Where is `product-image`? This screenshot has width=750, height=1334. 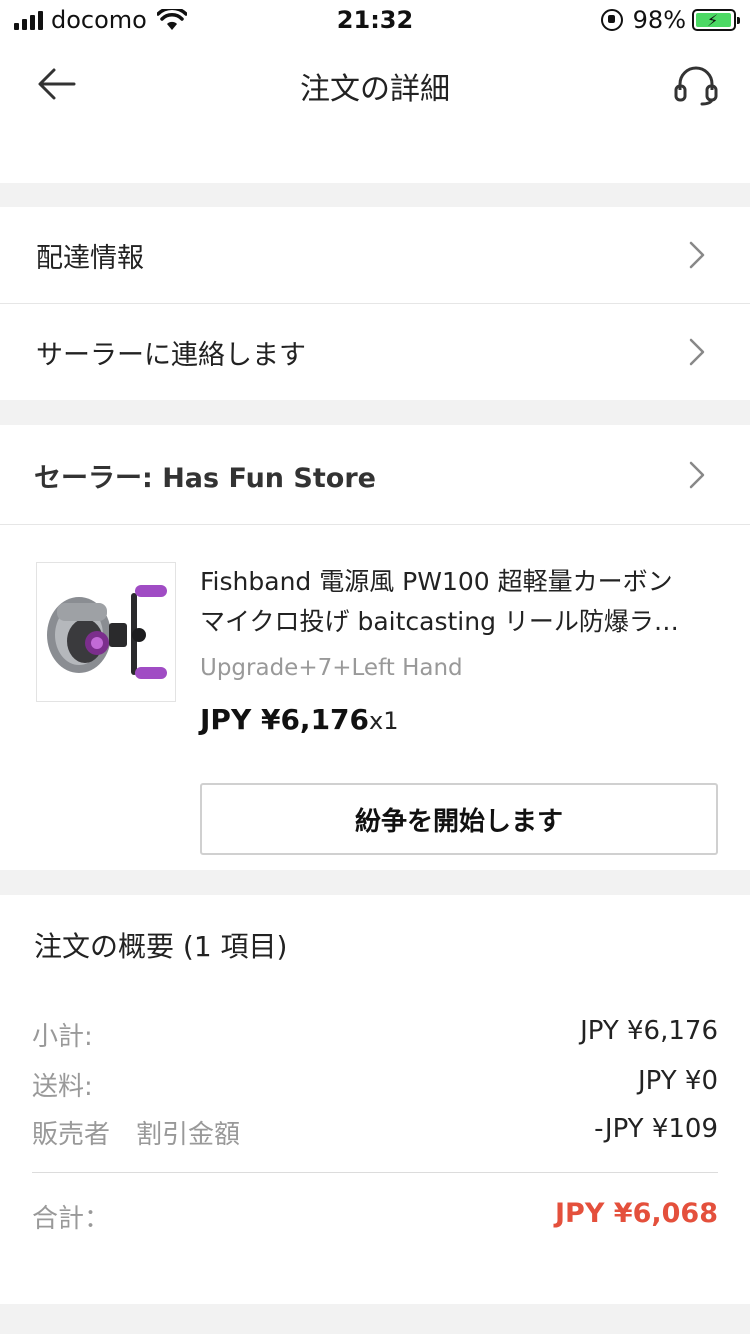
product-image is located at coordinates (106, 632).